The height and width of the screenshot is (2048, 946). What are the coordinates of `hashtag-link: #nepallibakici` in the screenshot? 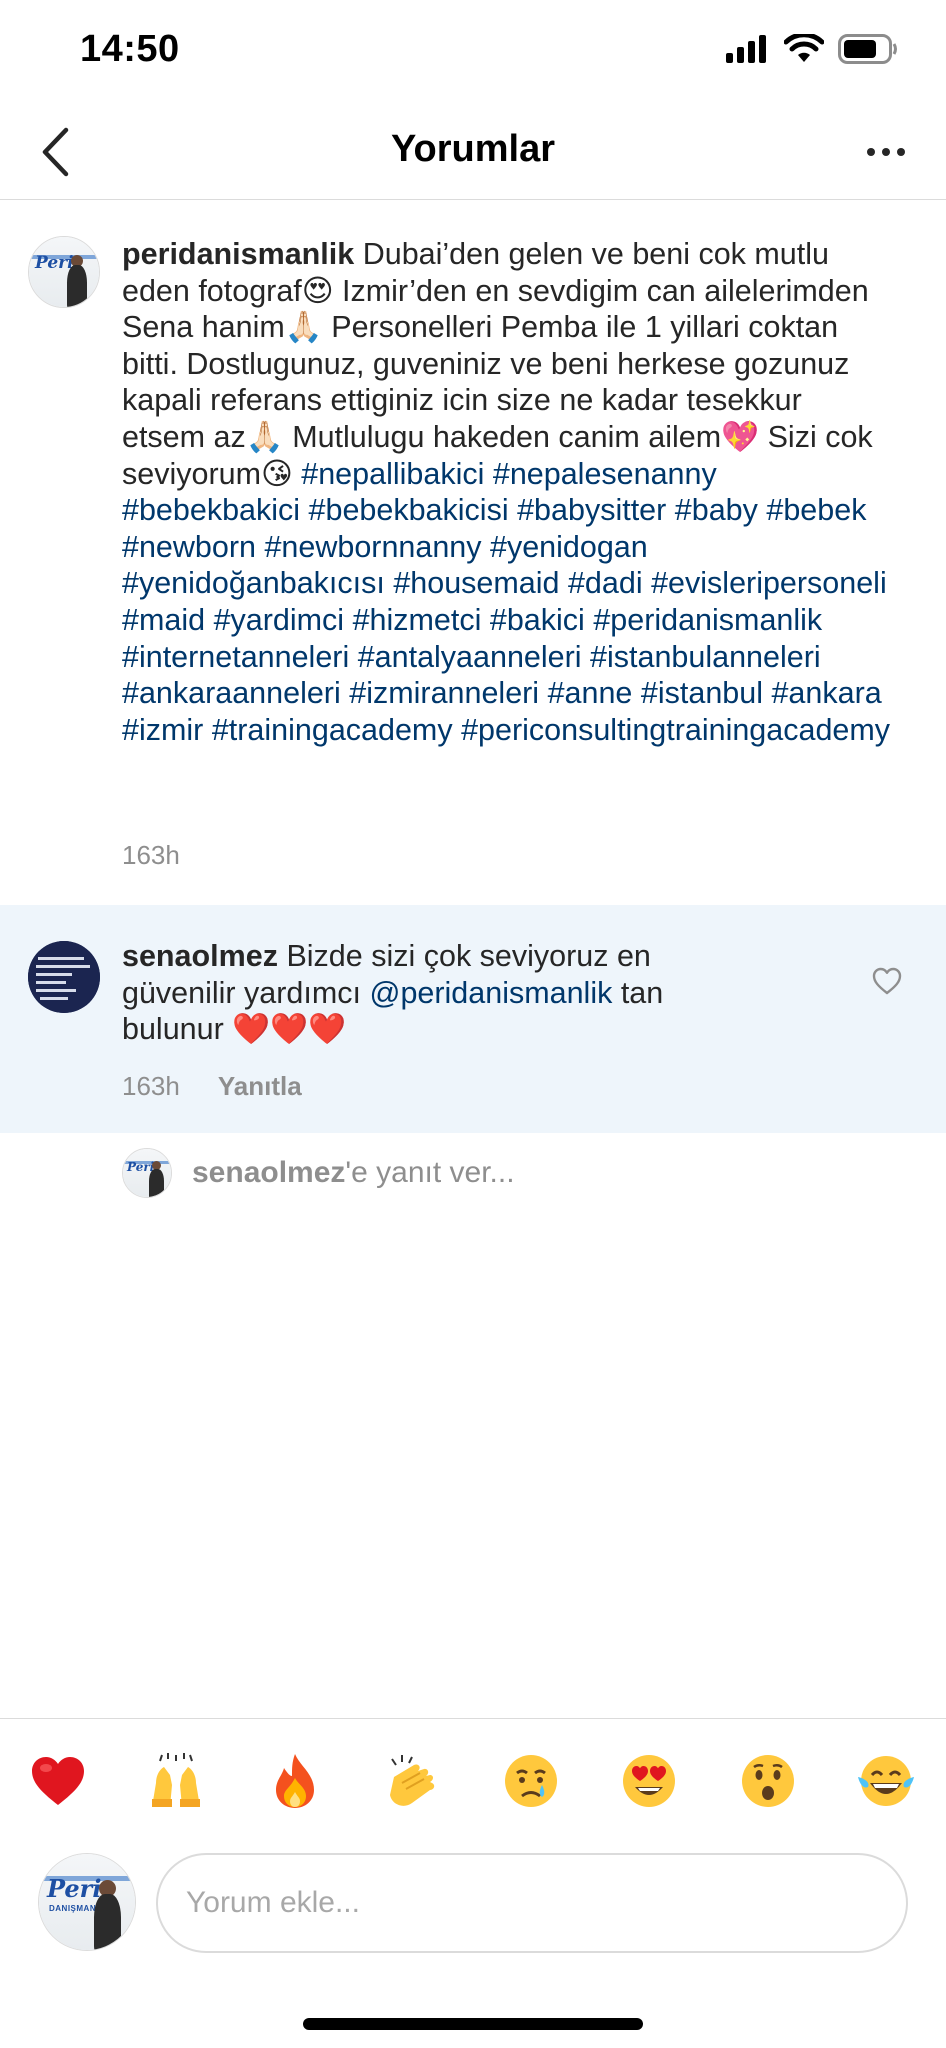 It's located at (392, 474).